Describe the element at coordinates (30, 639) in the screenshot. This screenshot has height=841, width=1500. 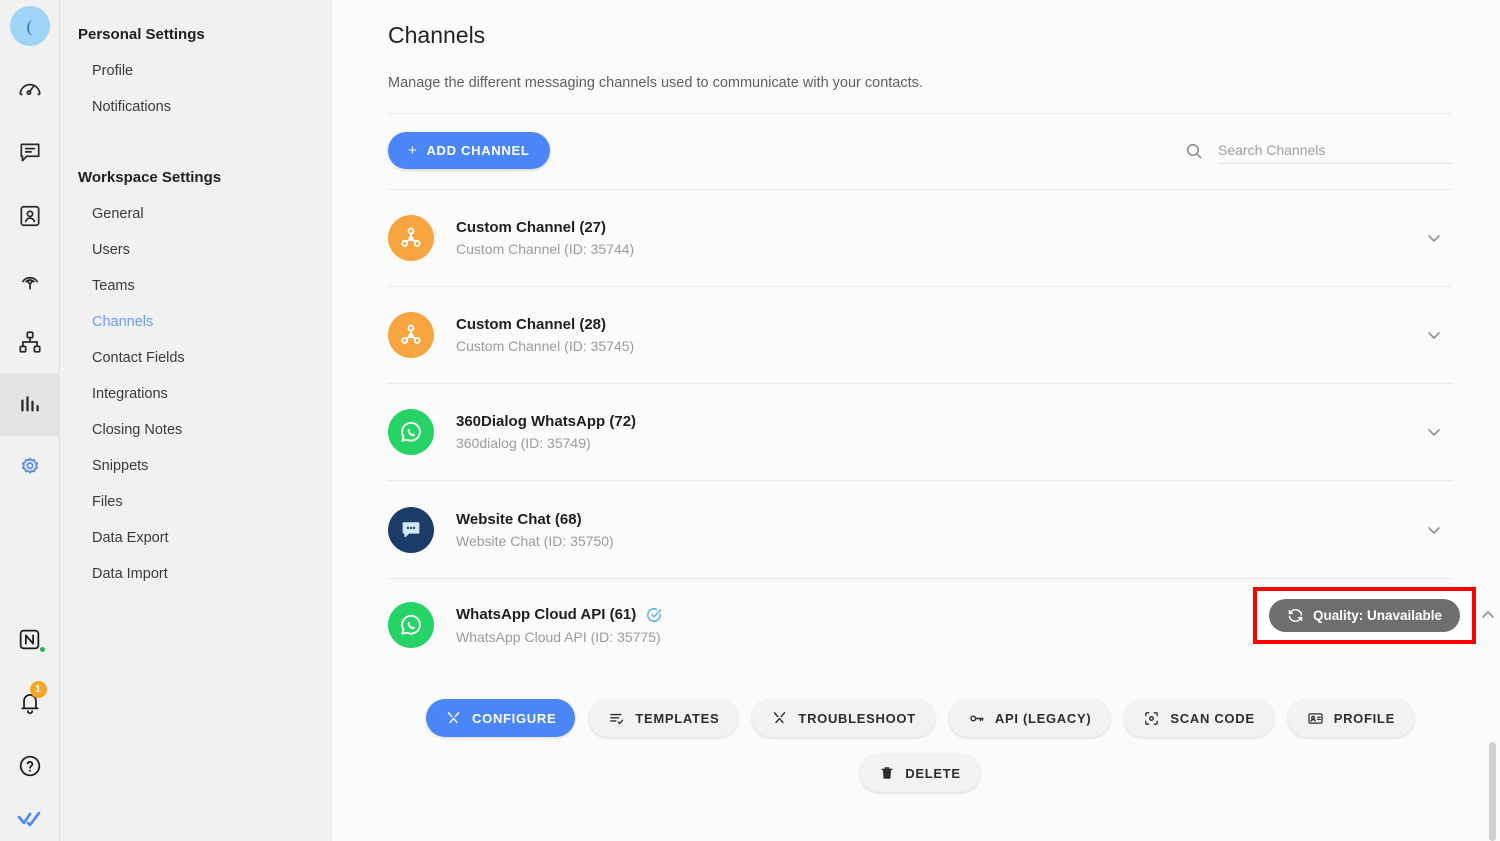
I see `rail-item-notion` at that location.